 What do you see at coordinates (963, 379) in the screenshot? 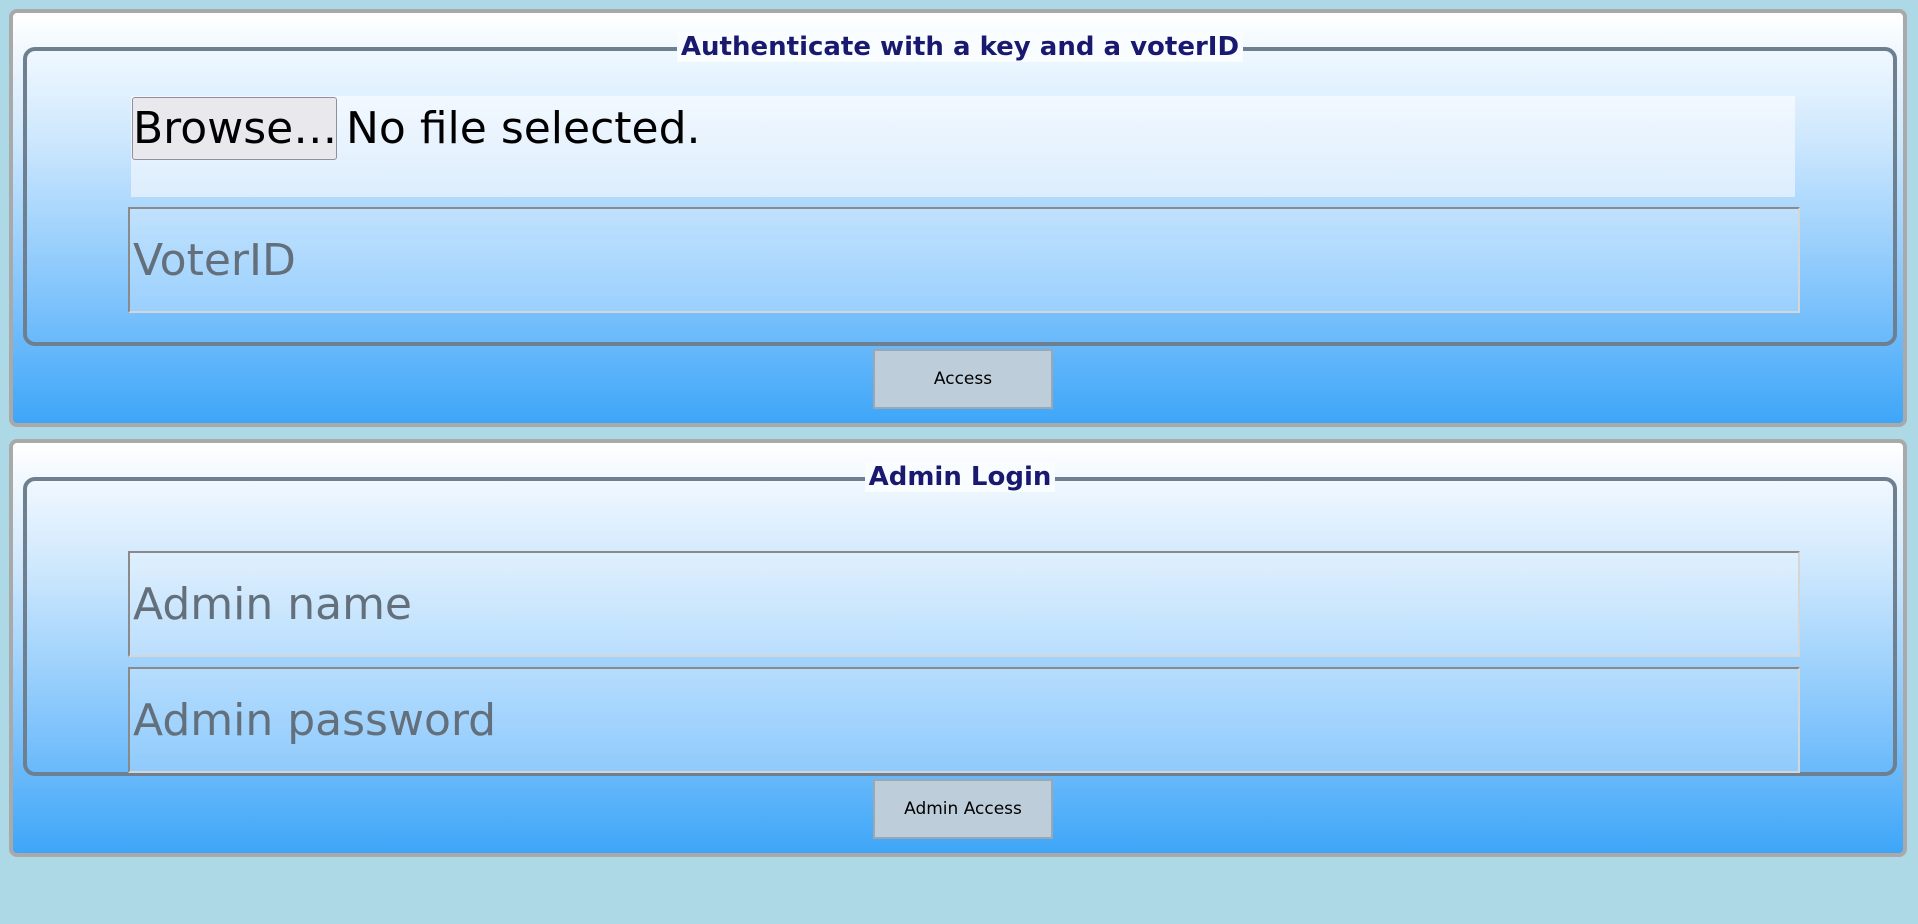
I see `access-button: Access` at bounding box center [963, 379].